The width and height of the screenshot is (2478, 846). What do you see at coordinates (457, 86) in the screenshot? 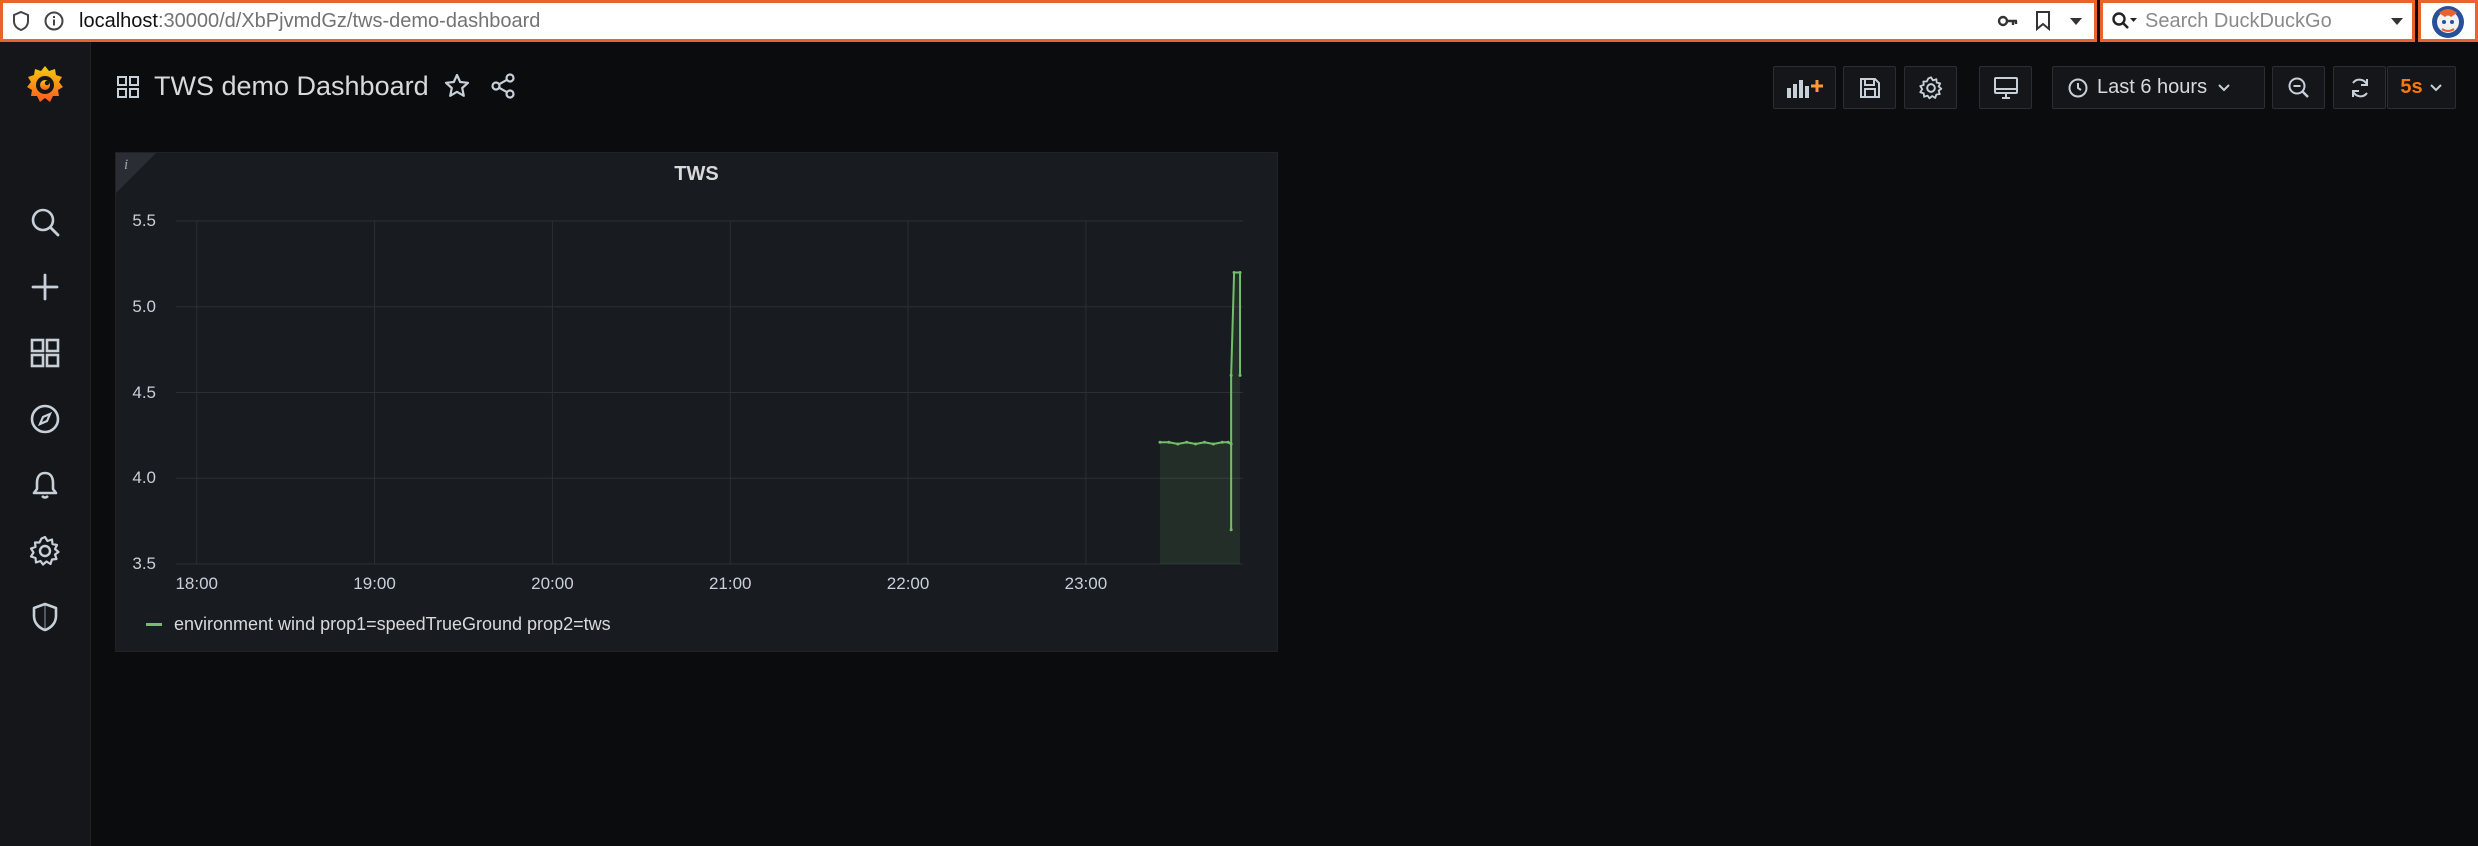
I see `star-icon` at bounding box center [457, 86].